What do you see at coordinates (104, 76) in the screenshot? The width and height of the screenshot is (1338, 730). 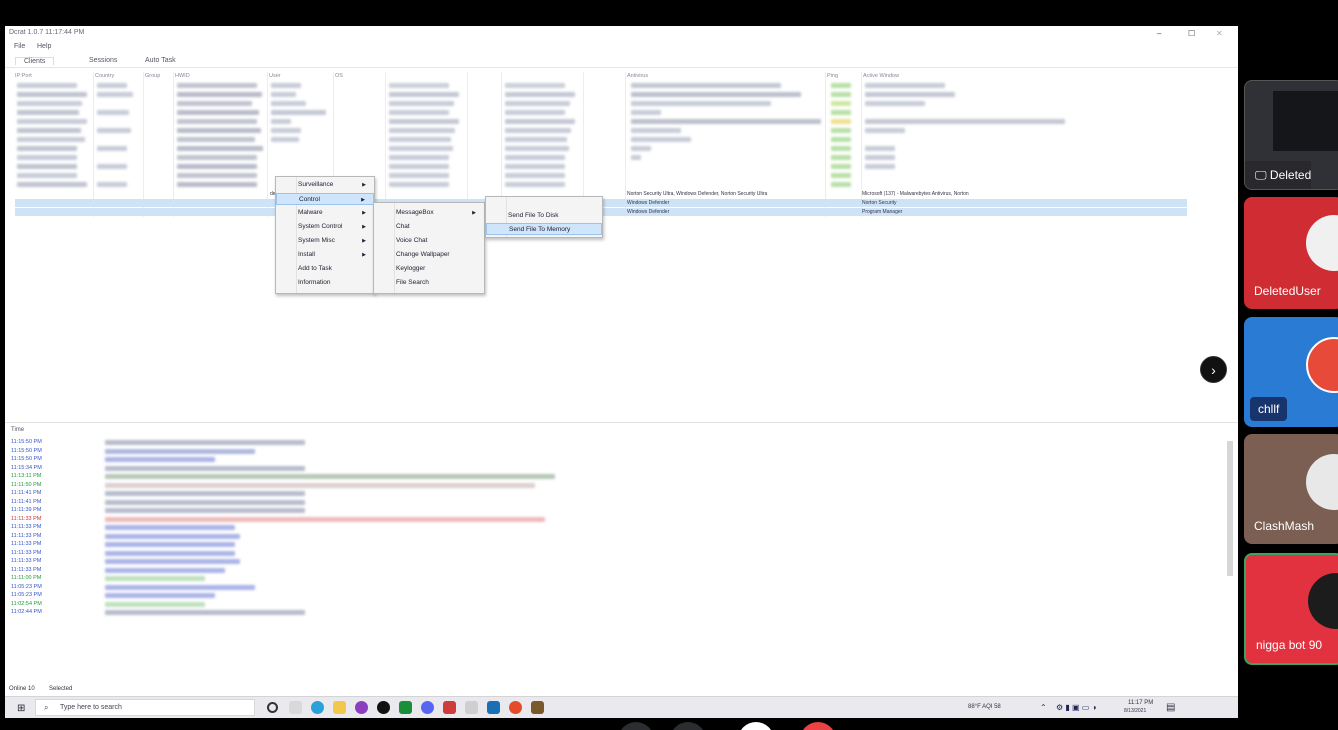 I see `col-country: Country` at bounding box center [104, 76].